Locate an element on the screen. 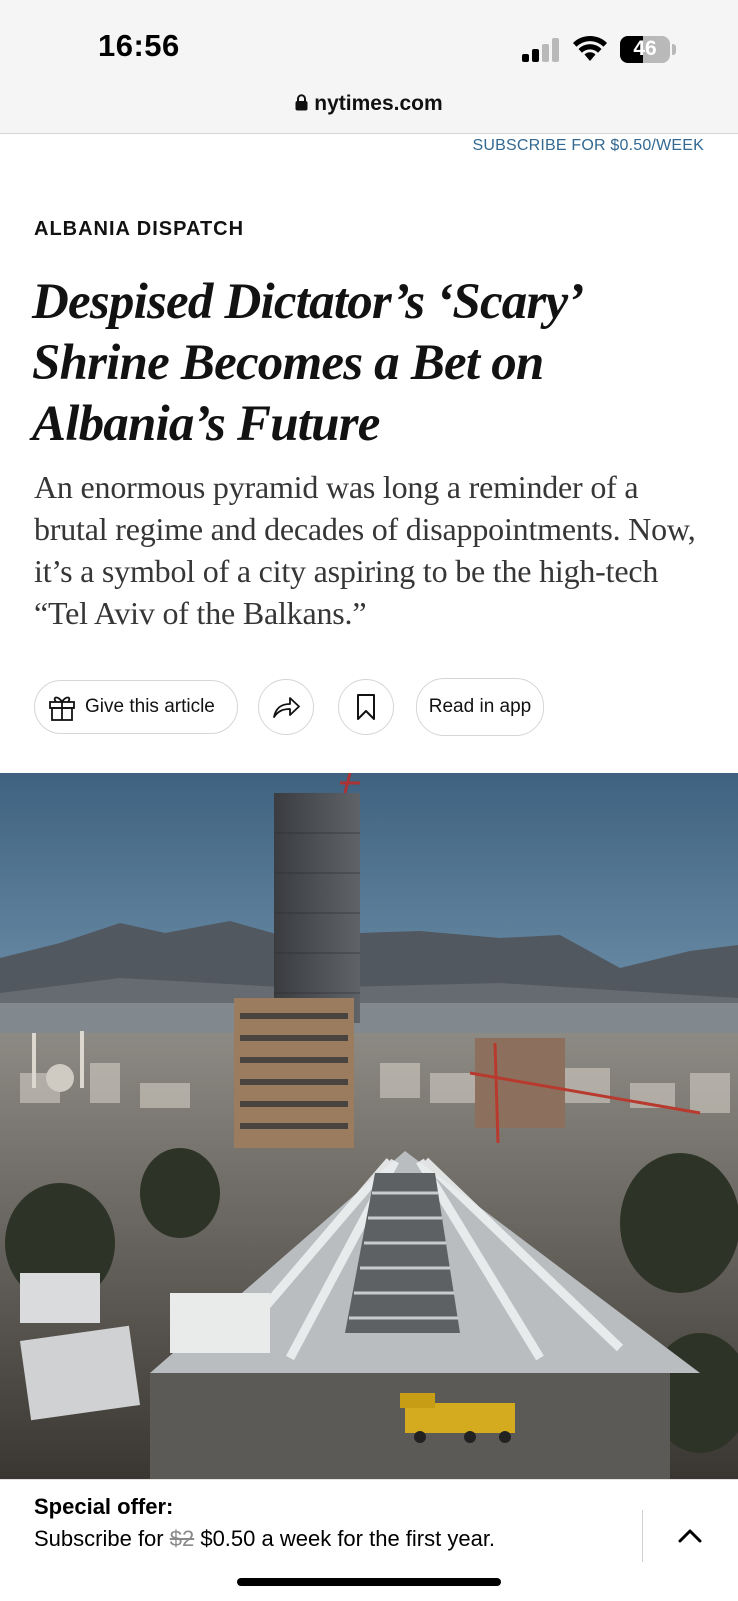  bookmark-button is located at coordinates (366, 707).